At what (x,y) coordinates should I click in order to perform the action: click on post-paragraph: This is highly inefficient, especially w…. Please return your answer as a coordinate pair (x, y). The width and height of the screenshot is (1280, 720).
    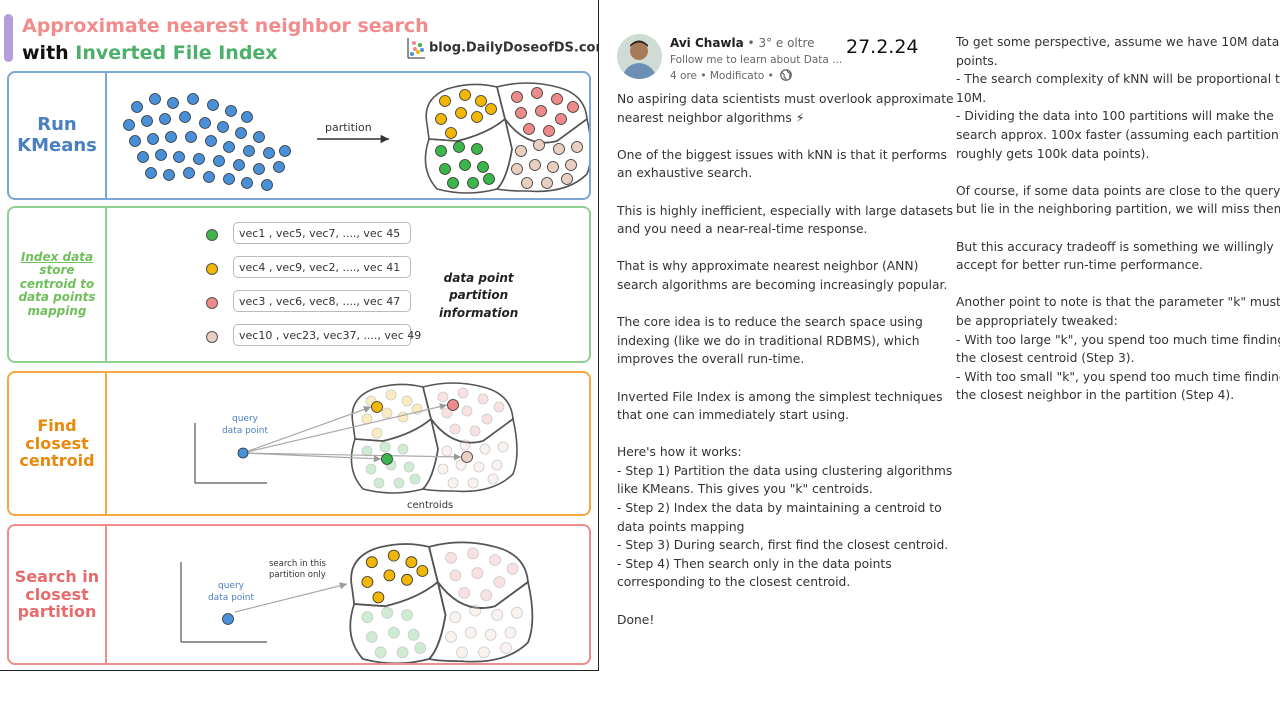
    Looking at the image, I should click on (785, 220).